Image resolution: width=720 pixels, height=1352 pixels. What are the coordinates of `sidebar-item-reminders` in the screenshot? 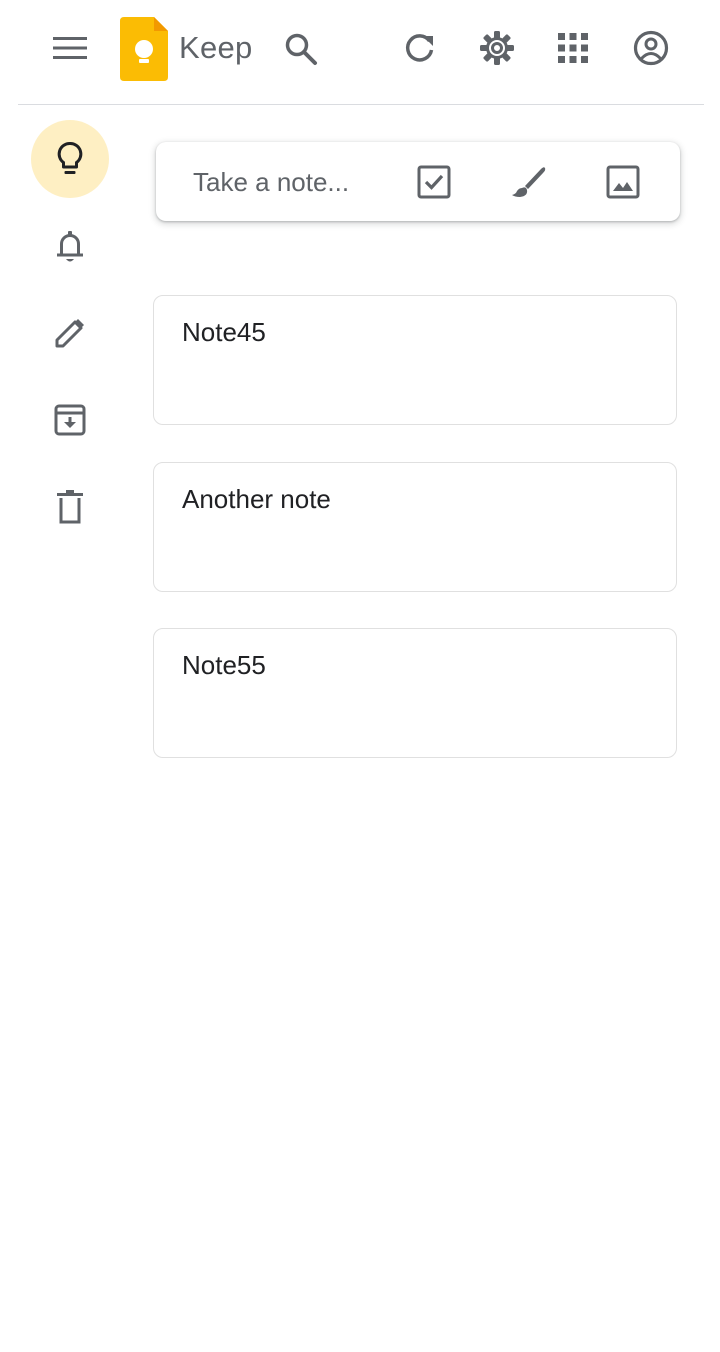 It's located at (70, 246).